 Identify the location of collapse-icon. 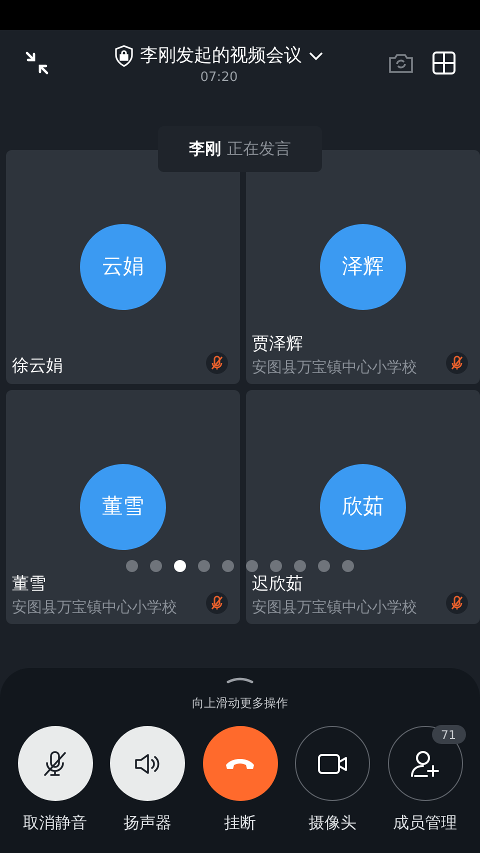
(37, 63).